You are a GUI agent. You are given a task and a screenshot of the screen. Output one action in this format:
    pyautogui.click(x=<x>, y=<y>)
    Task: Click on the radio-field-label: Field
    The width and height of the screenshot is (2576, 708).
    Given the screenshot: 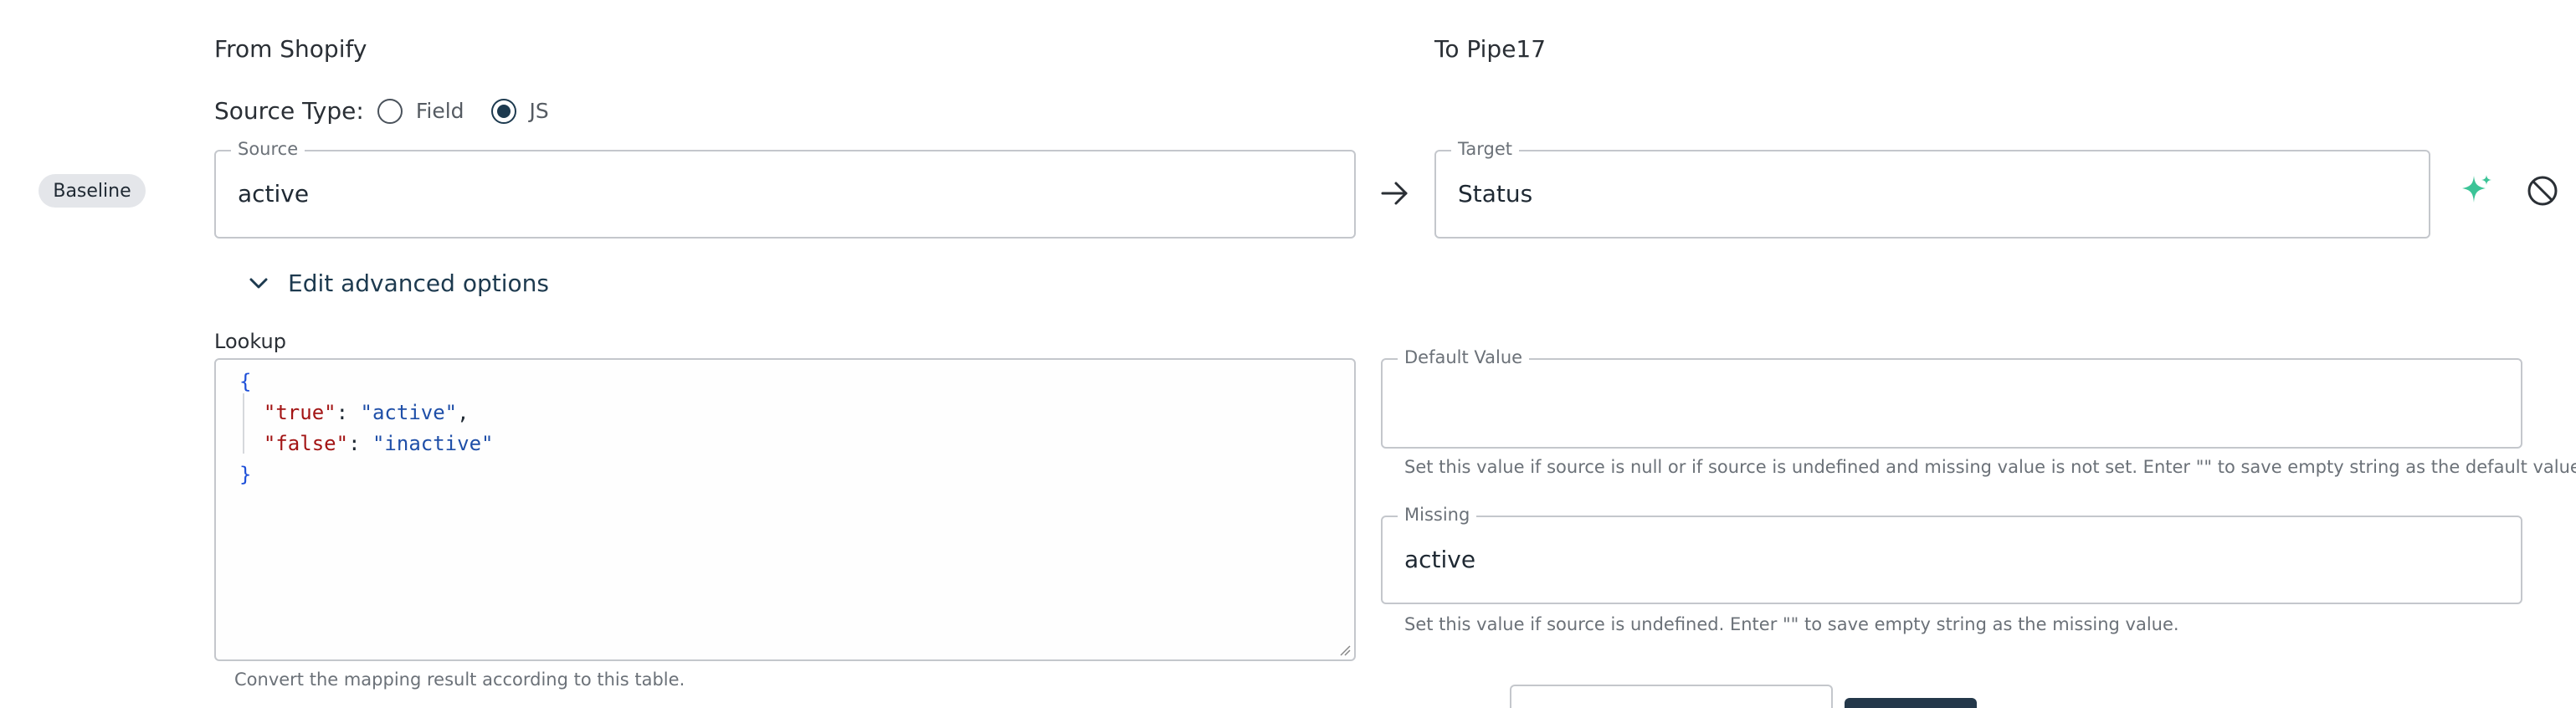 What is the action you would take?
    pyautogui.click(x=439, y=111)
    